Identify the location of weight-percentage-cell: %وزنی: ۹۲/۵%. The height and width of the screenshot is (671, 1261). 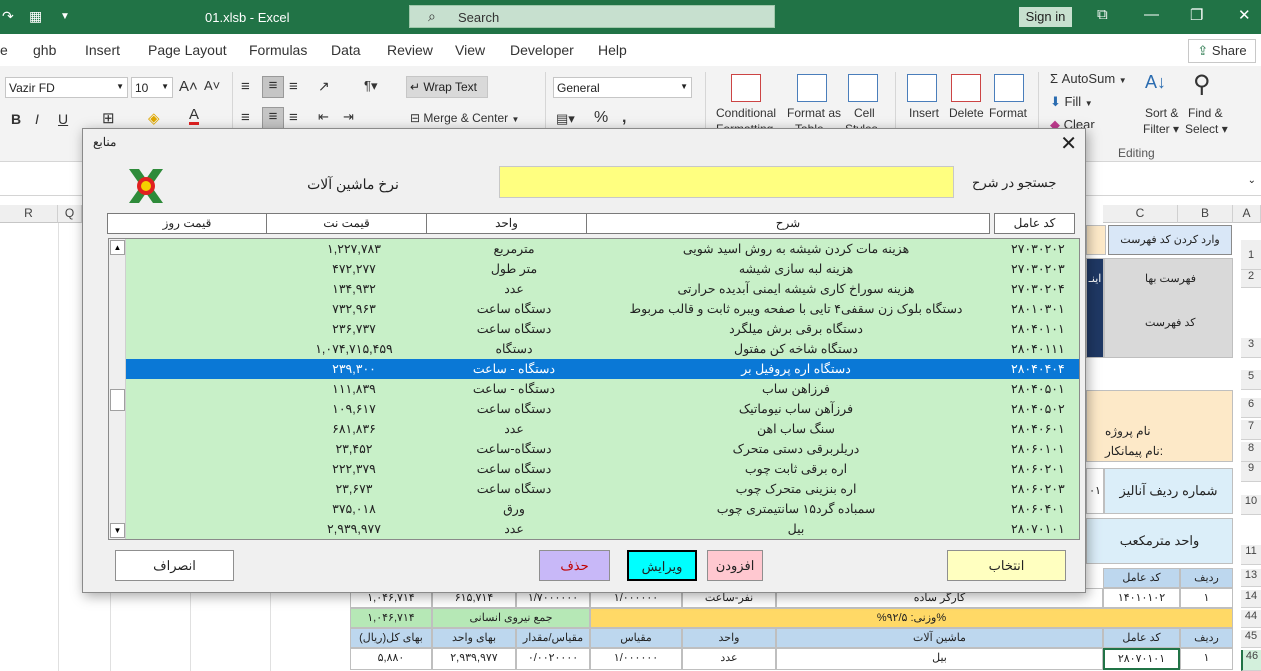
(911, 618).